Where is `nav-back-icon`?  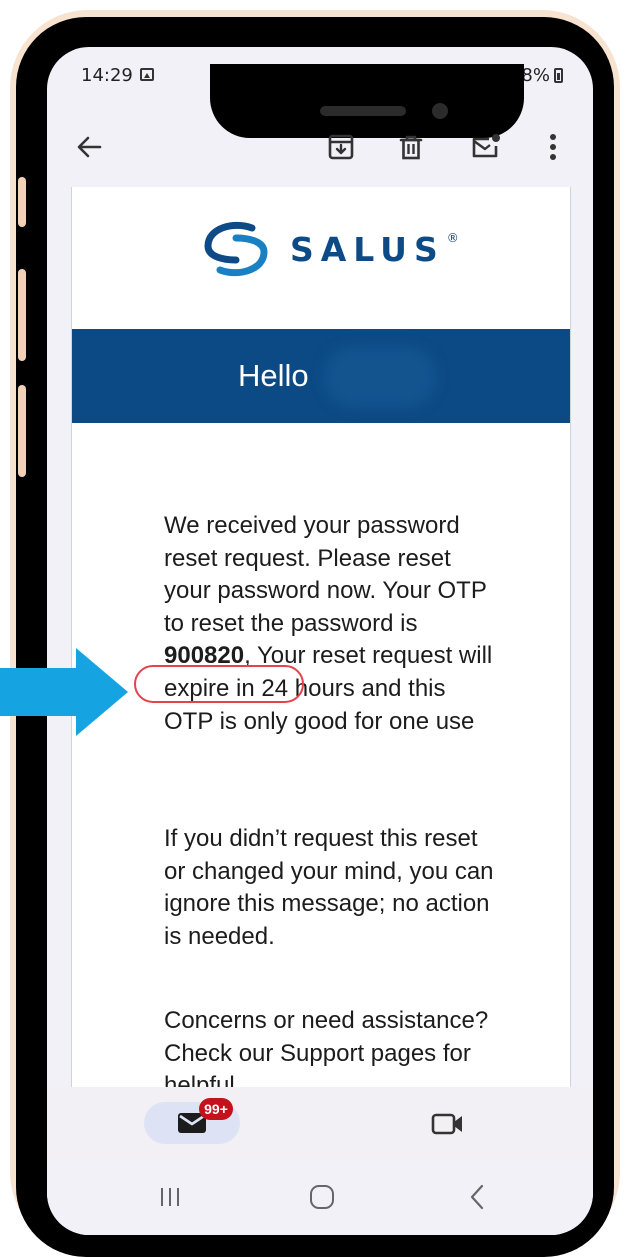
nav-back-icon is located at coordinates (477, 1197).